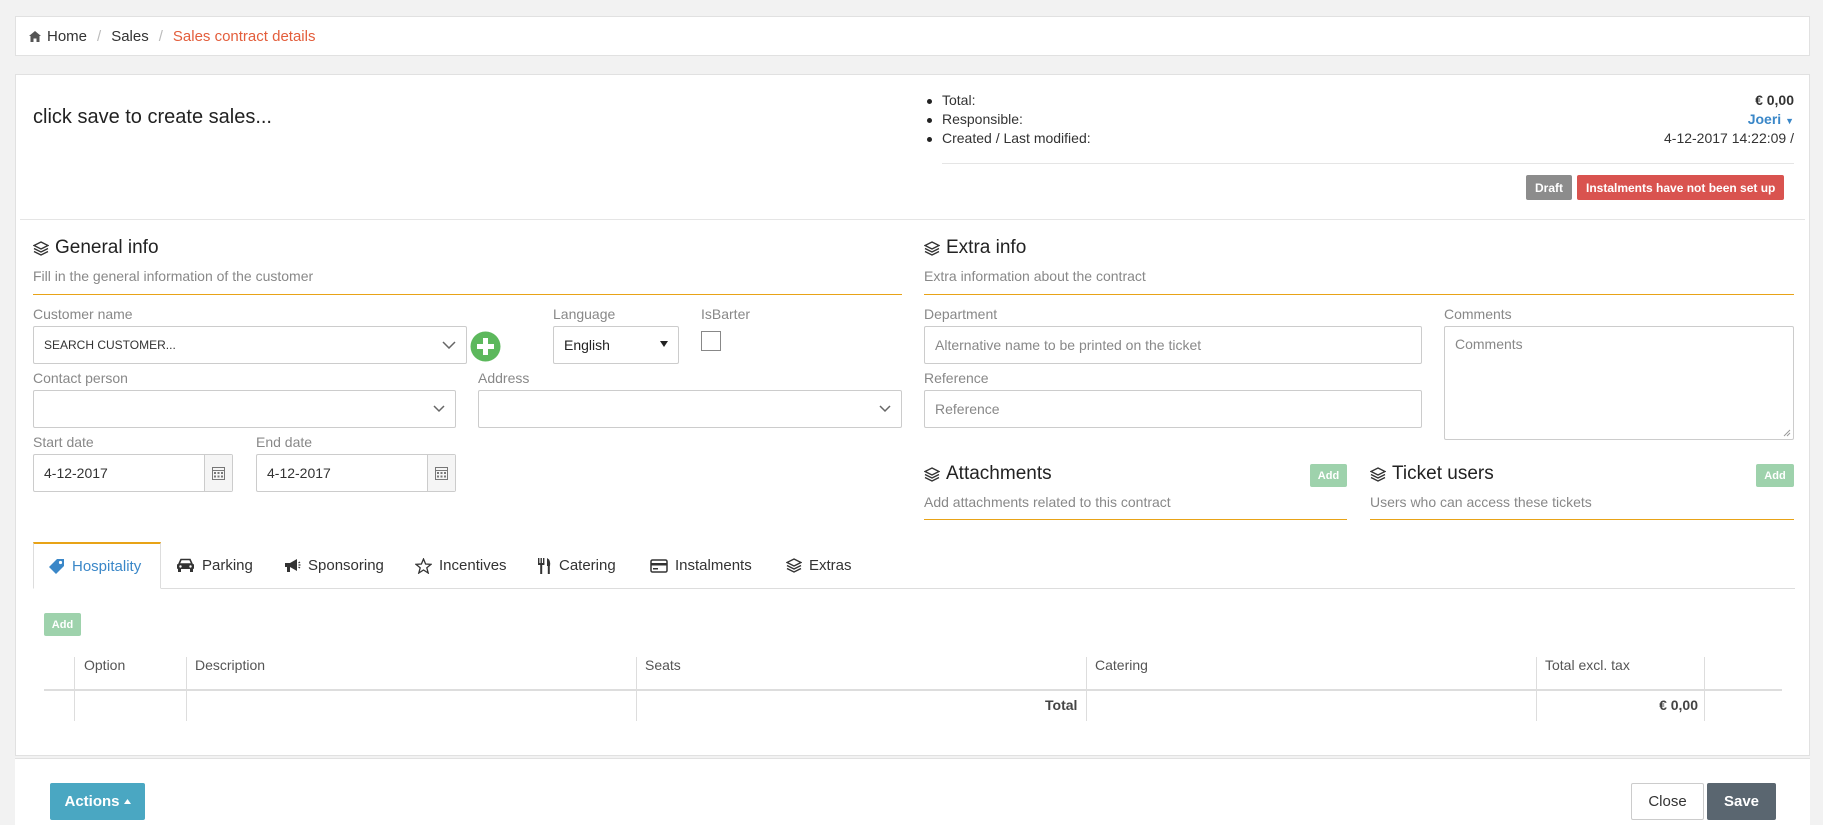  I want to click on language-select: English, so click(616, 345).